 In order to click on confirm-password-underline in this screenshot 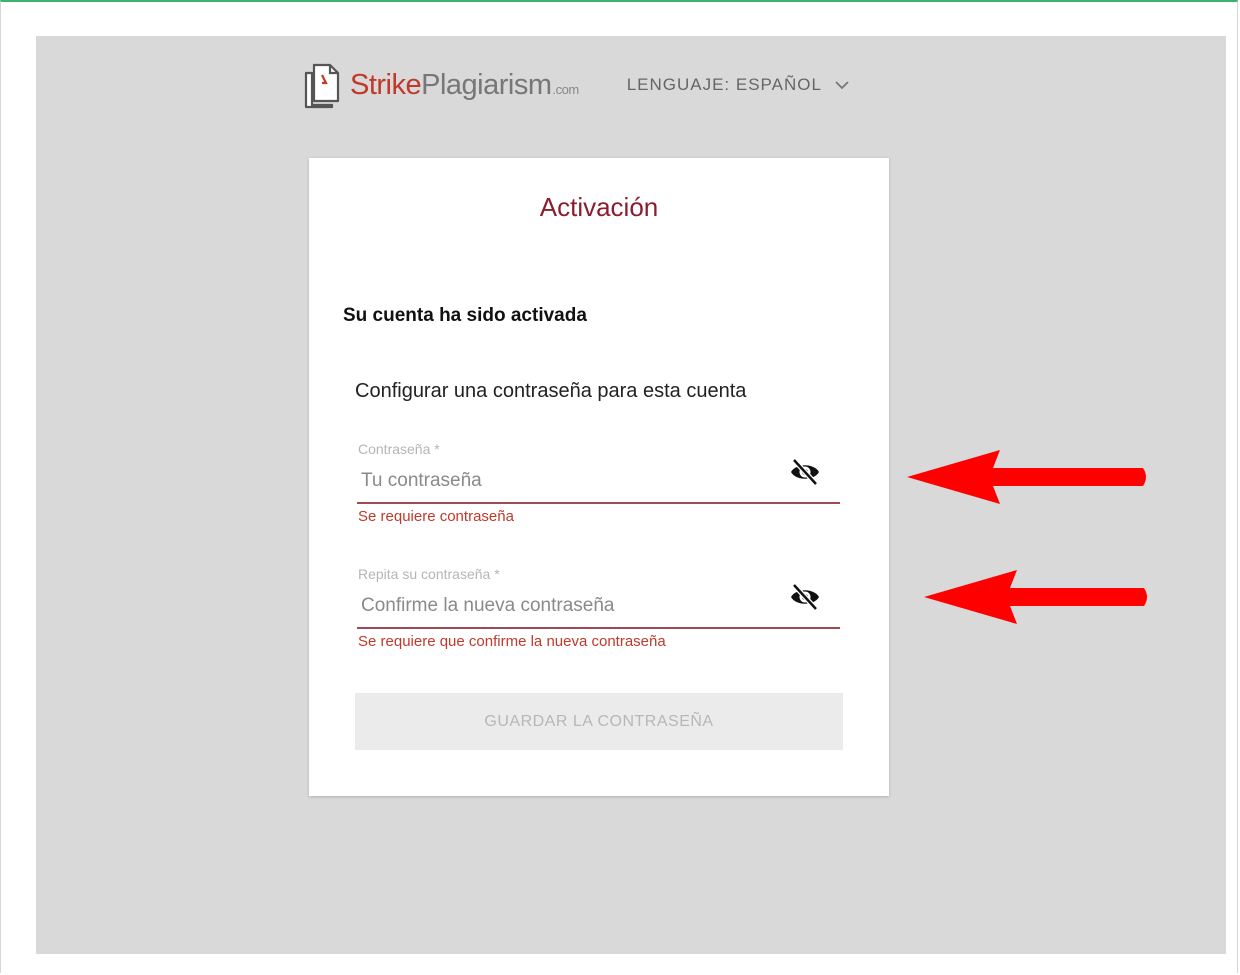, I will do `click(598, 628)`.